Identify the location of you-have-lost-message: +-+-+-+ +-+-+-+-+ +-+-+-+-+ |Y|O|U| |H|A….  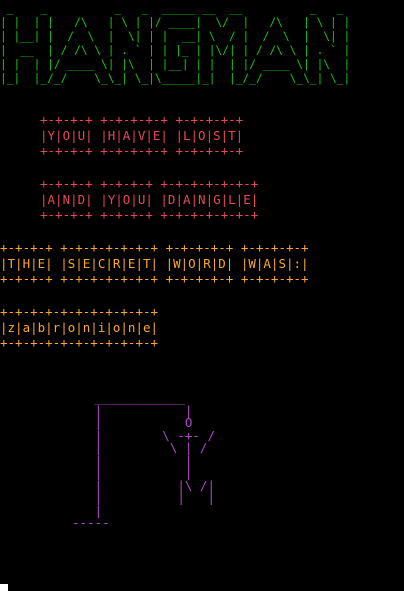
(142, 135).